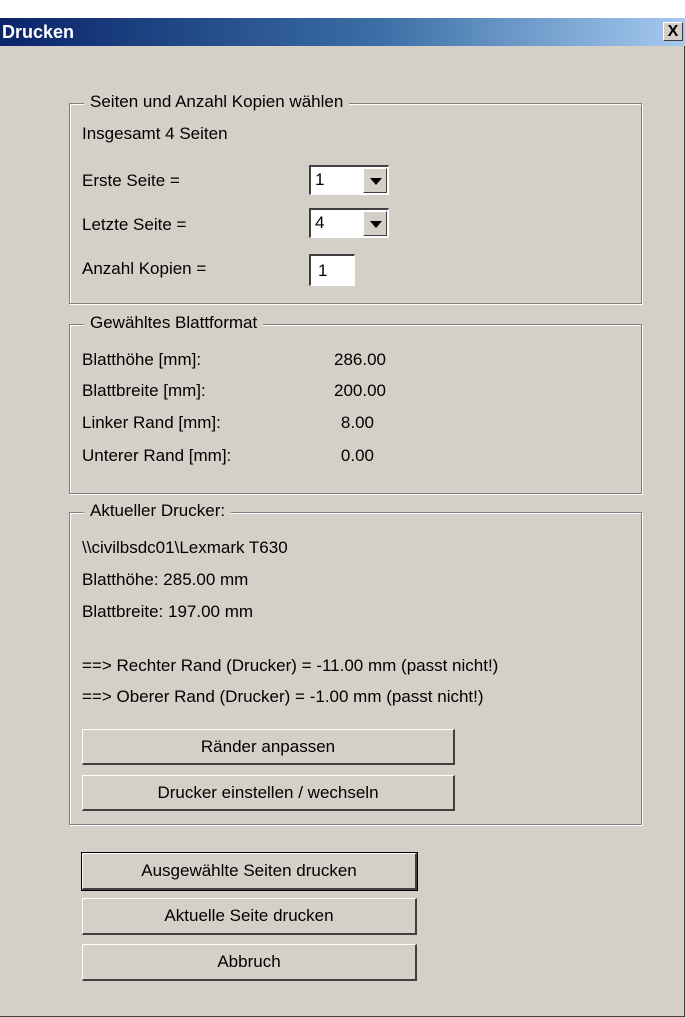 This screenshot has height=1017, width=685. I want to click on last-page-select: 4, so click(349, 223).